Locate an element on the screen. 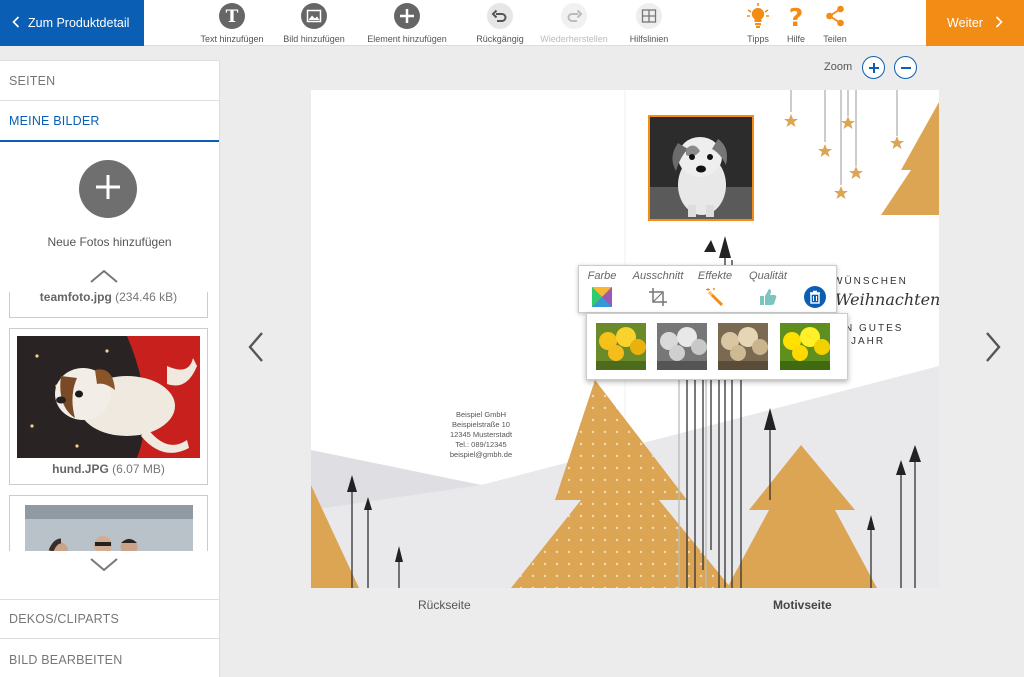 The height and width of the screenshot is (677, 1024). undo-icon is located at coordinates (500, 16).